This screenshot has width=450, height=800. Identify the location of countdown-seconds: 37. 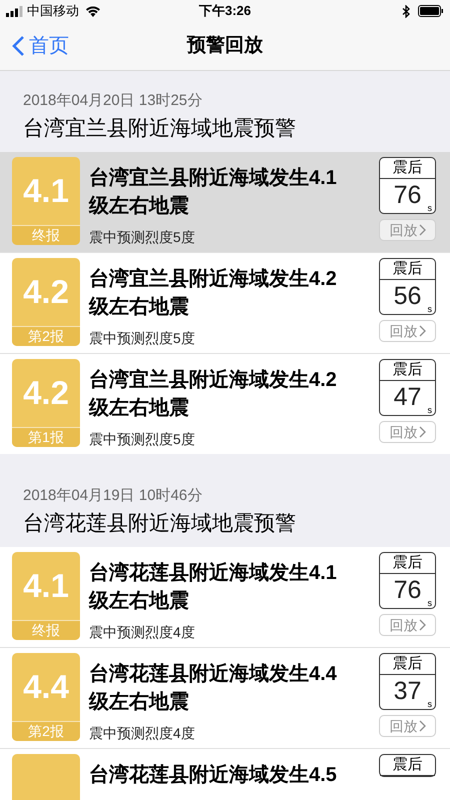
(408, 692).